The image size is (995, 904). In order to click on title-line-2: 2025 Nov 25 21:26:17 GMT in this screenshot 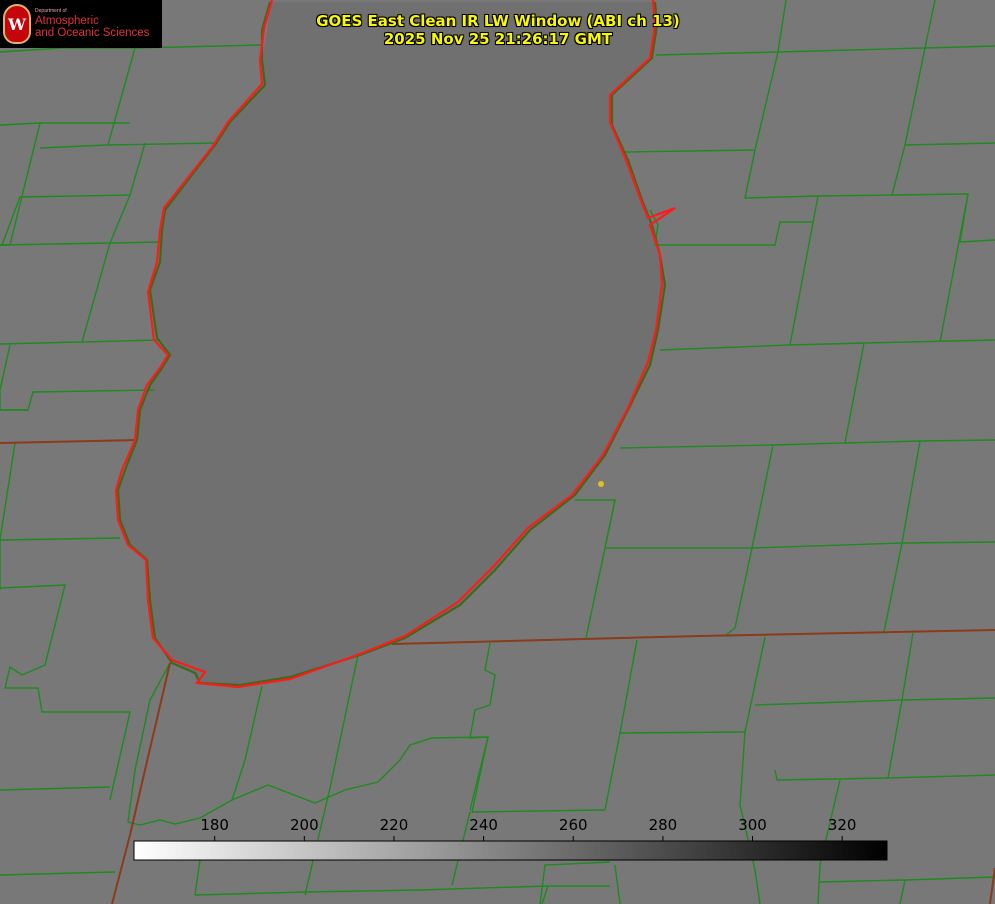, I will do `click(498, 39)`.